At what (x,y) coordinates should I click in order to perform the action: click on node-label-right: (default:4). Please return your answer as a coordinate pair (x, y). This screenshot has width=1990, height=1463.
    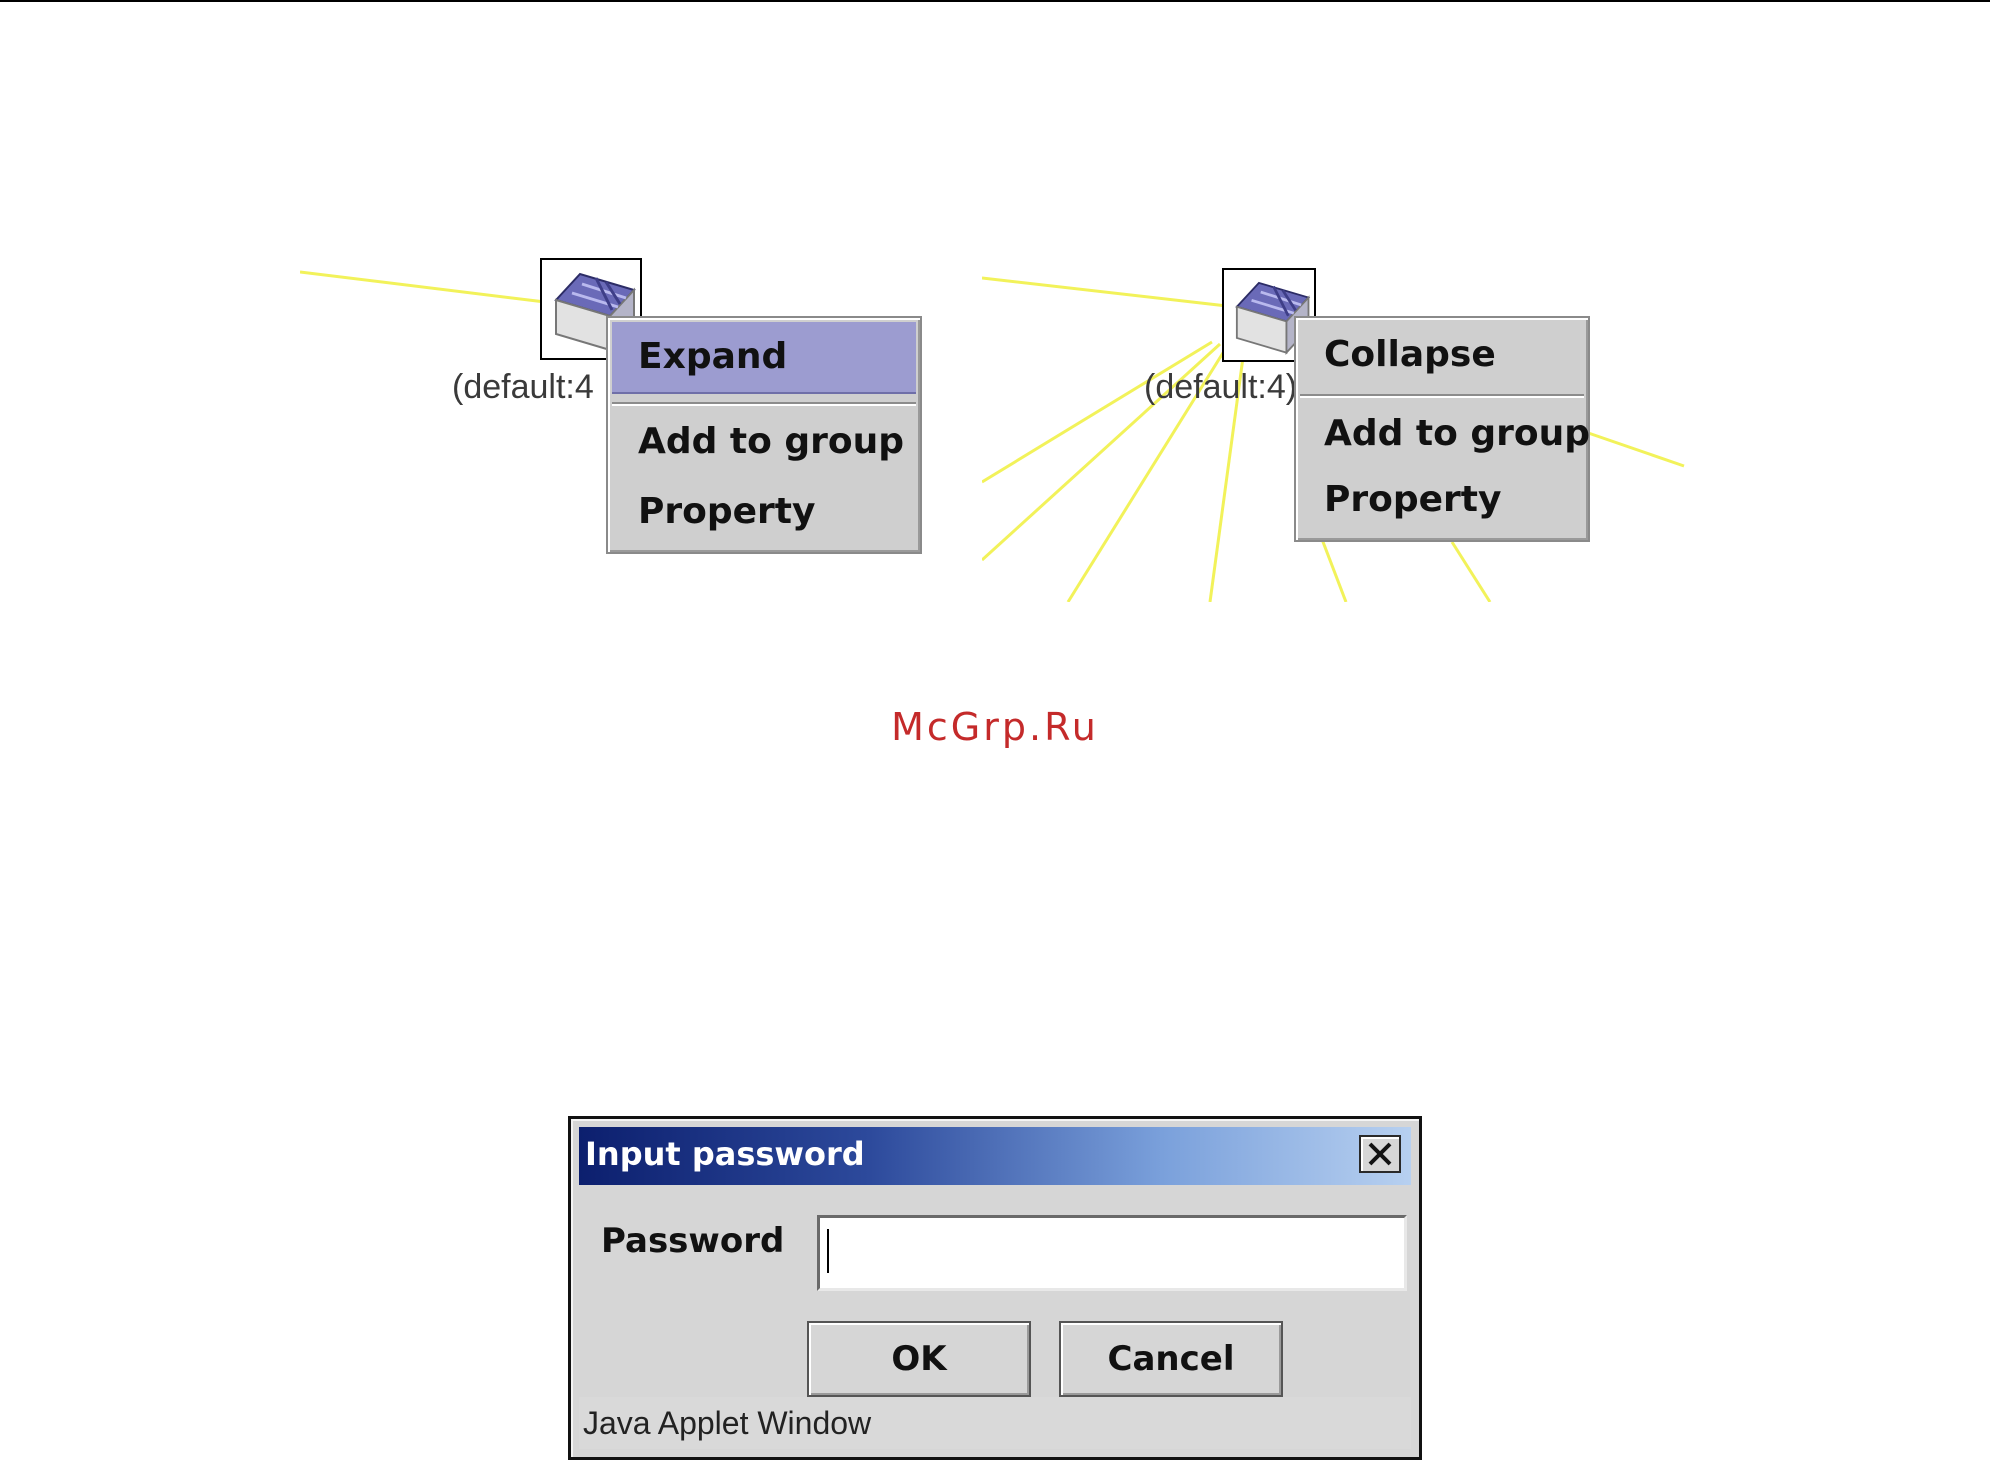
    Looking at the image, I should click on (1221, 387).